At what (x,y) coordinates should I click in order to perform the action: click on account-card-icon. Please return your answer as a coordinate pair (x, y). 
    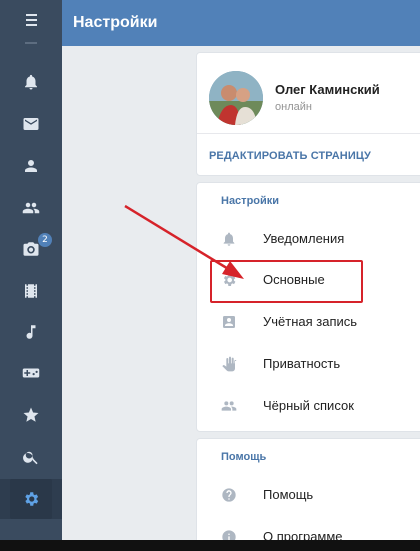
    Looking at the image, I should click on (229, 322).